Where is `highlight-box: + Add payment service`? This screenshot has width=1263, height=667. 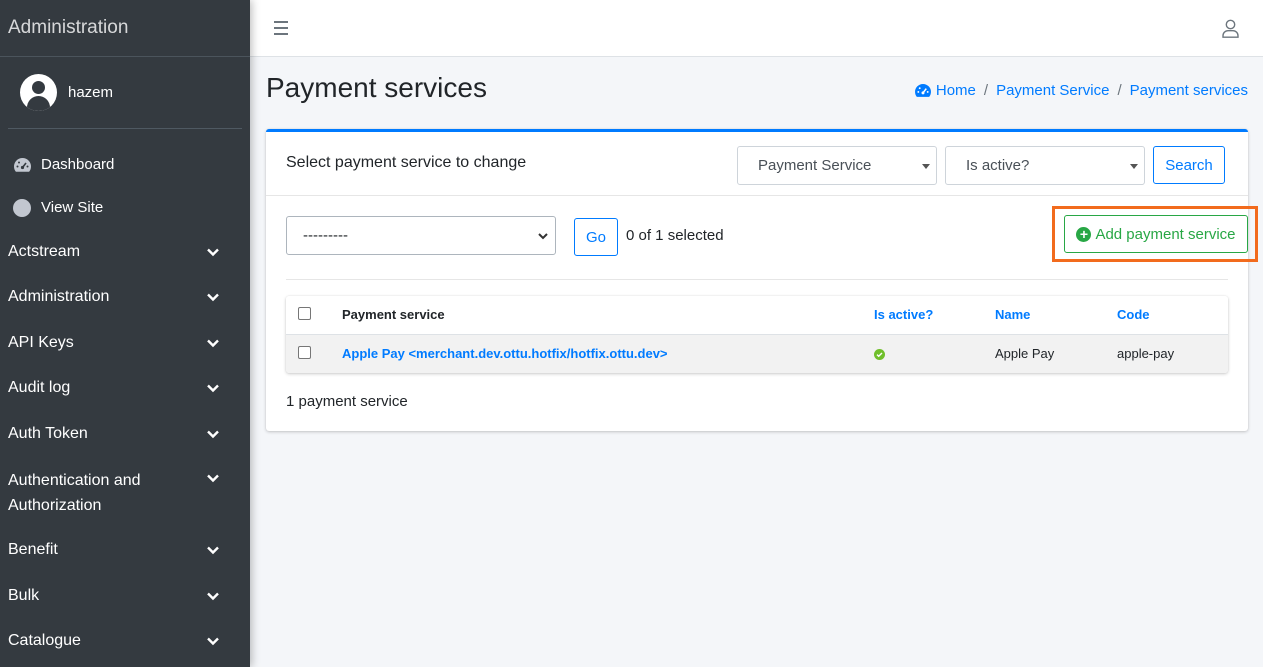
highlight-box: + Add payment service is located at coordinates (1155, 234).